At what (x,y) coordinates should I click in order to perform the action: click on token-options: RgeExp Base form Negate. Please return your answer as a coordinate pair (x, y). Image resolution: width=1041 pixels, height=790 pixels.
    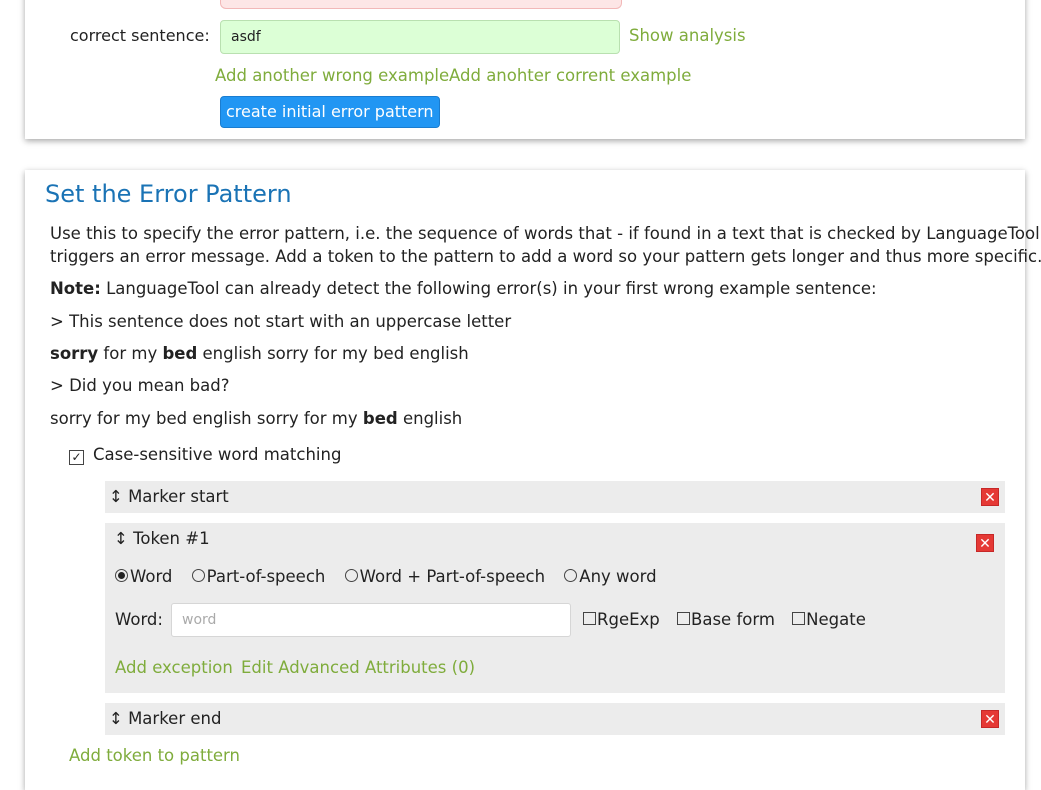
    Looking at the image, I should click on (730, 619).